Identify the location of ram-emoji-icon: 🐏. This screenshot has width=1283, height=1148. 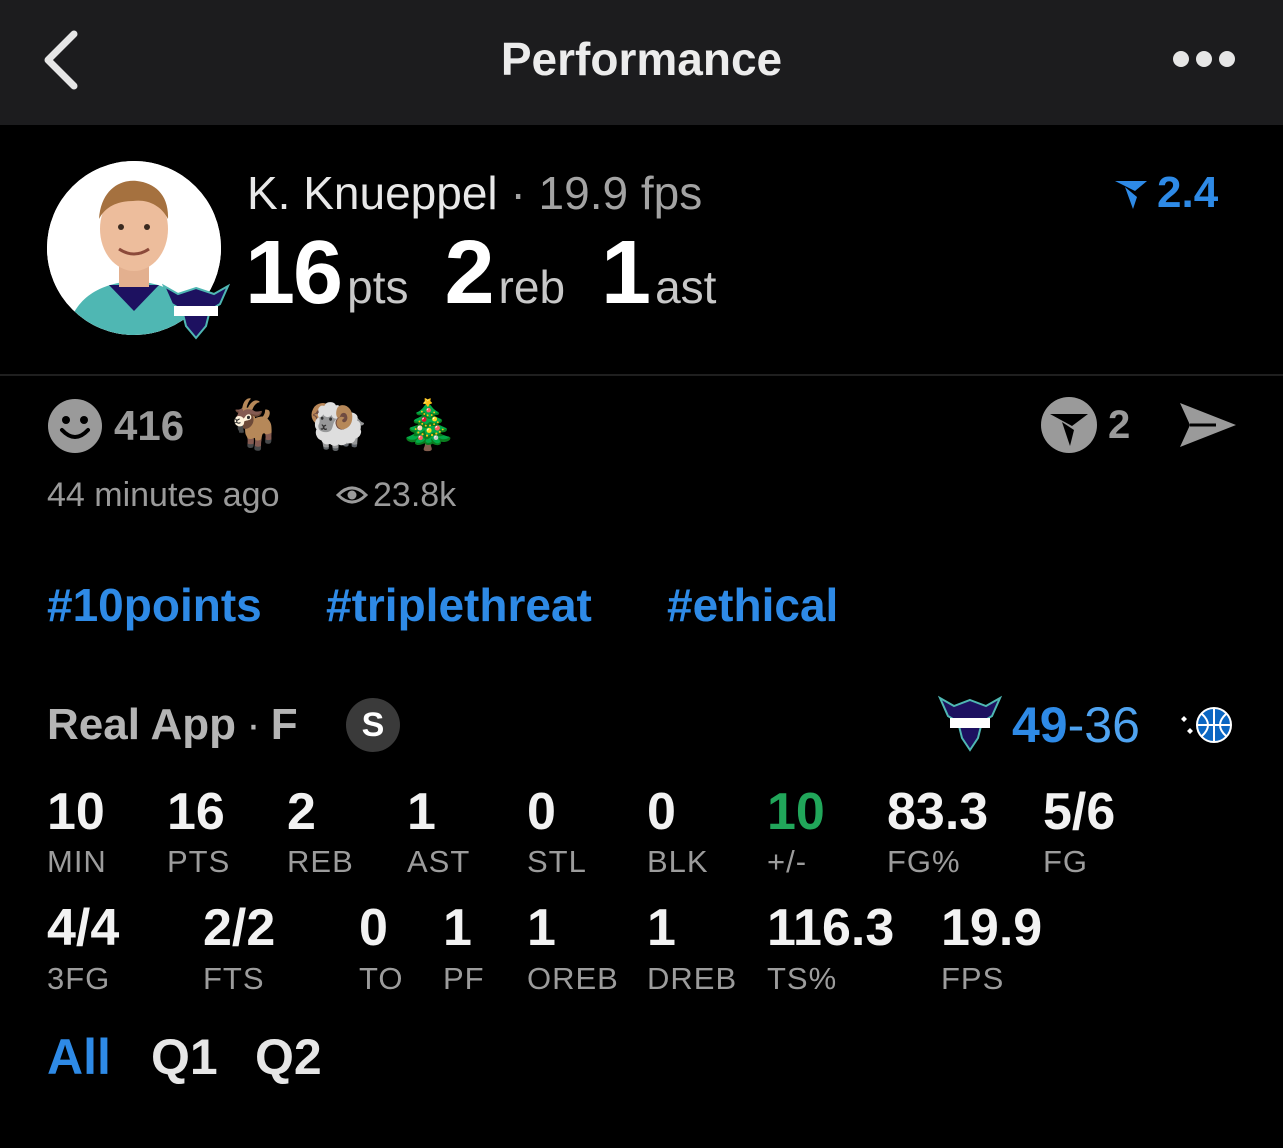
(338, 426).